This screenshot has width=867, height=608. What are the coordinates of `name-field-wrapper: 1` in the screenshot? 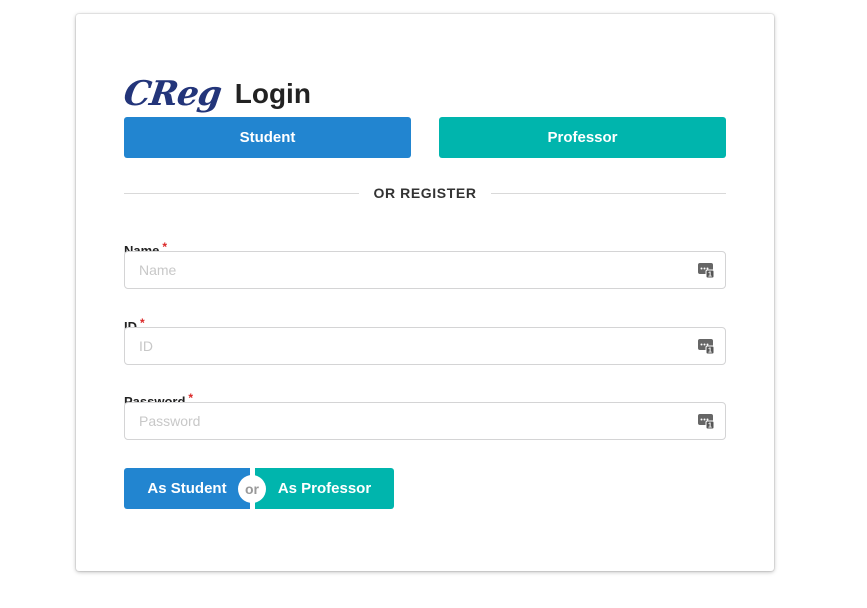 It's located at (425, 270).